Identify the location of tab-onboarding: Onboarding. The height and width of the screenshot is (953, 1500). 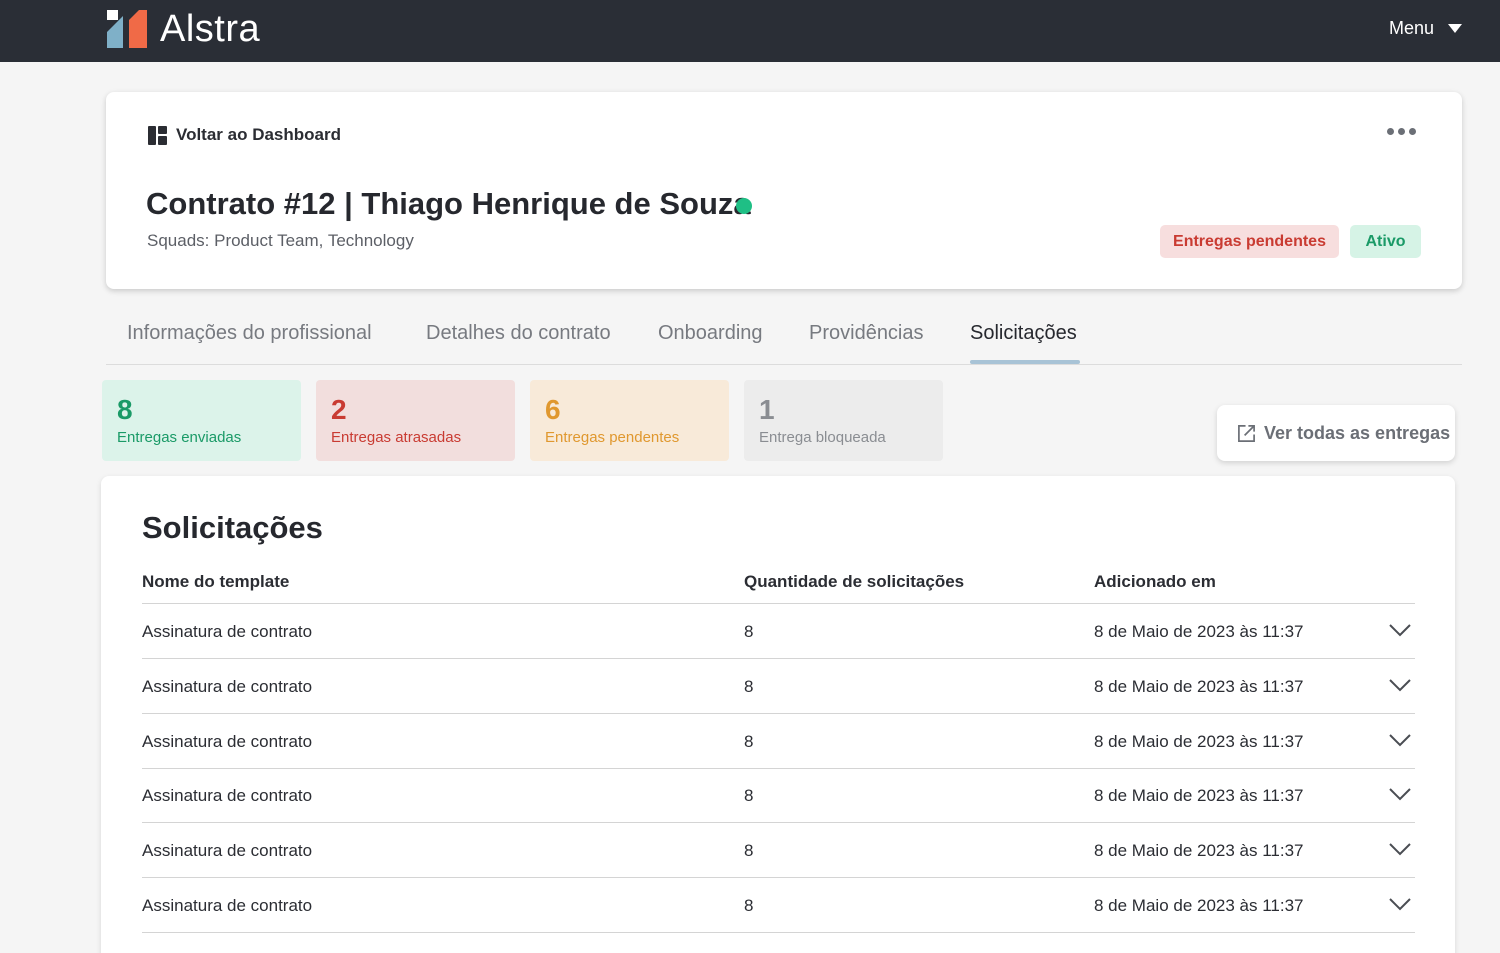
(710, 333).